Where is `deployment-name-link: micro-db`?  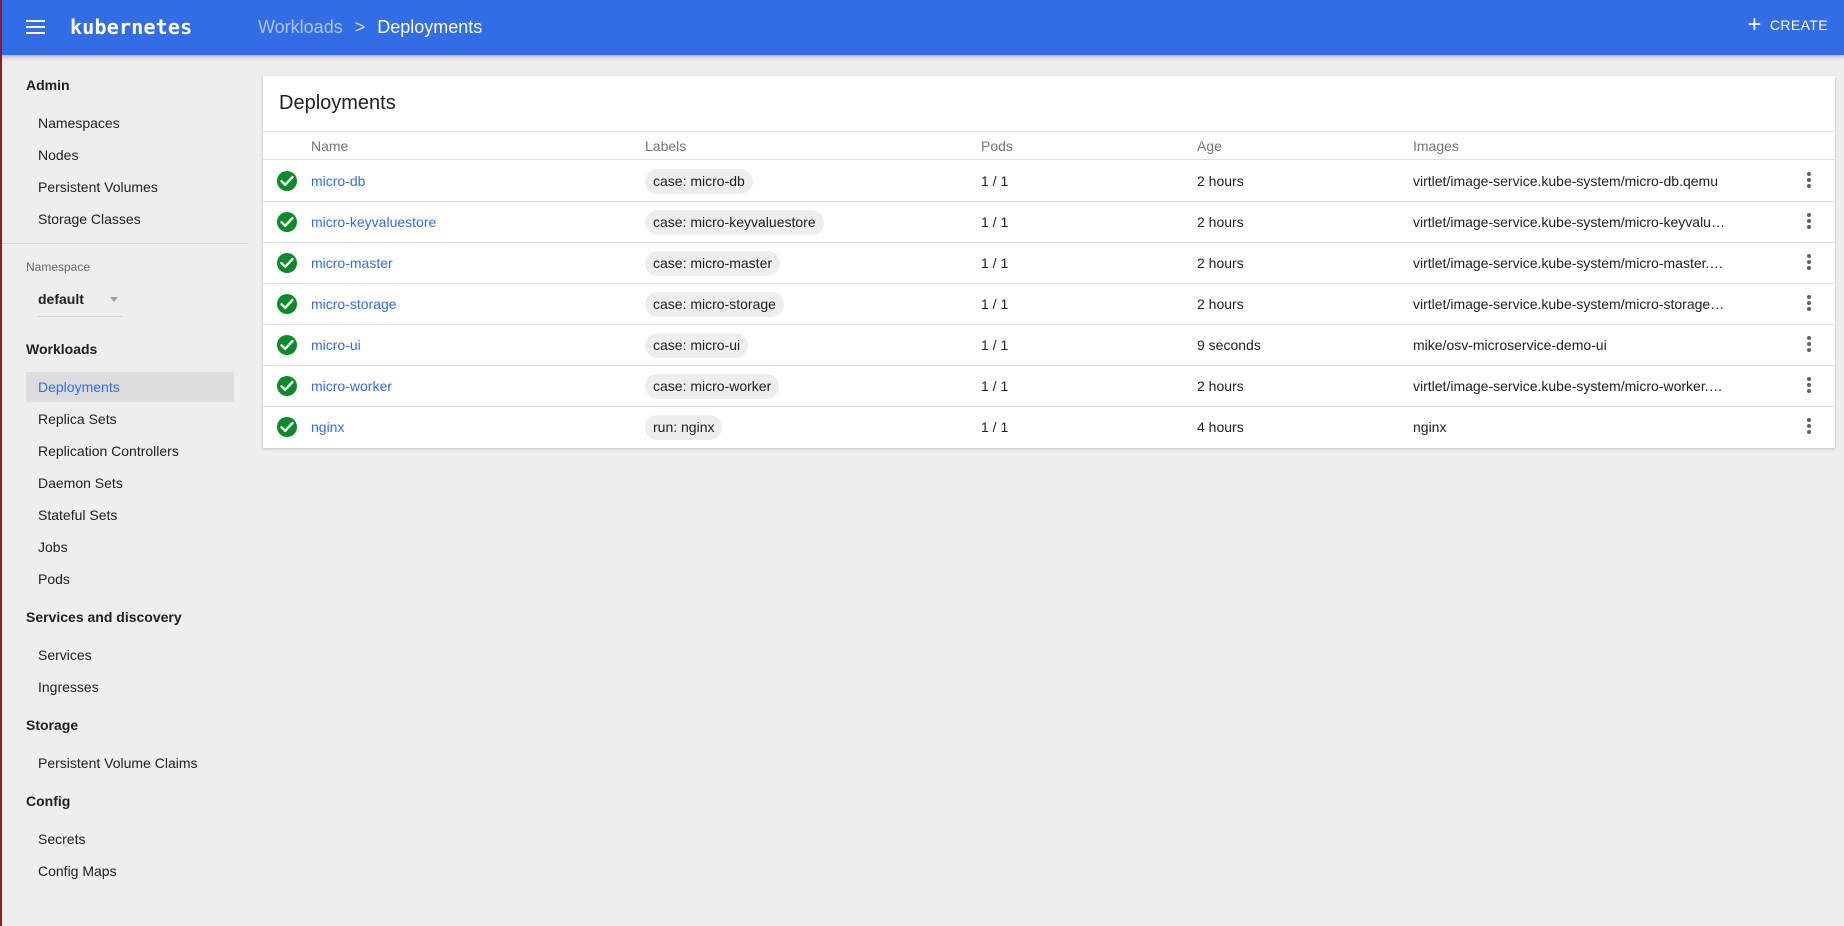
deployment-name-link: micro-db is located at coordinates (338, 181).